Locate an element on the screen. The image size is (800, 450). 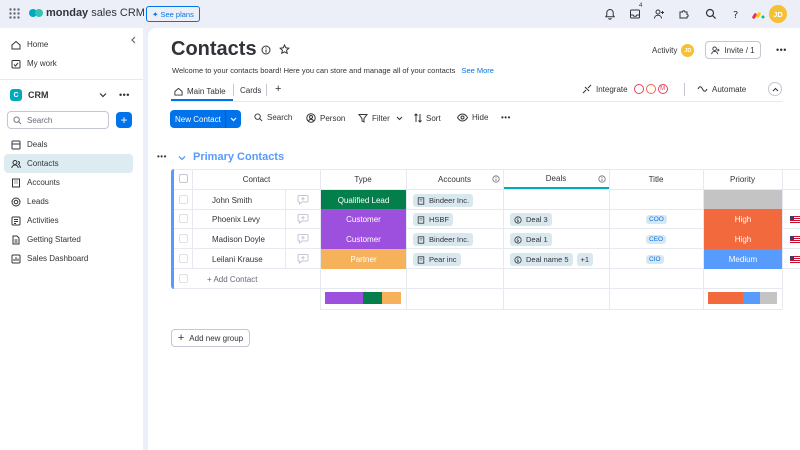
inbox-icon is located at coordinates (635, 15).